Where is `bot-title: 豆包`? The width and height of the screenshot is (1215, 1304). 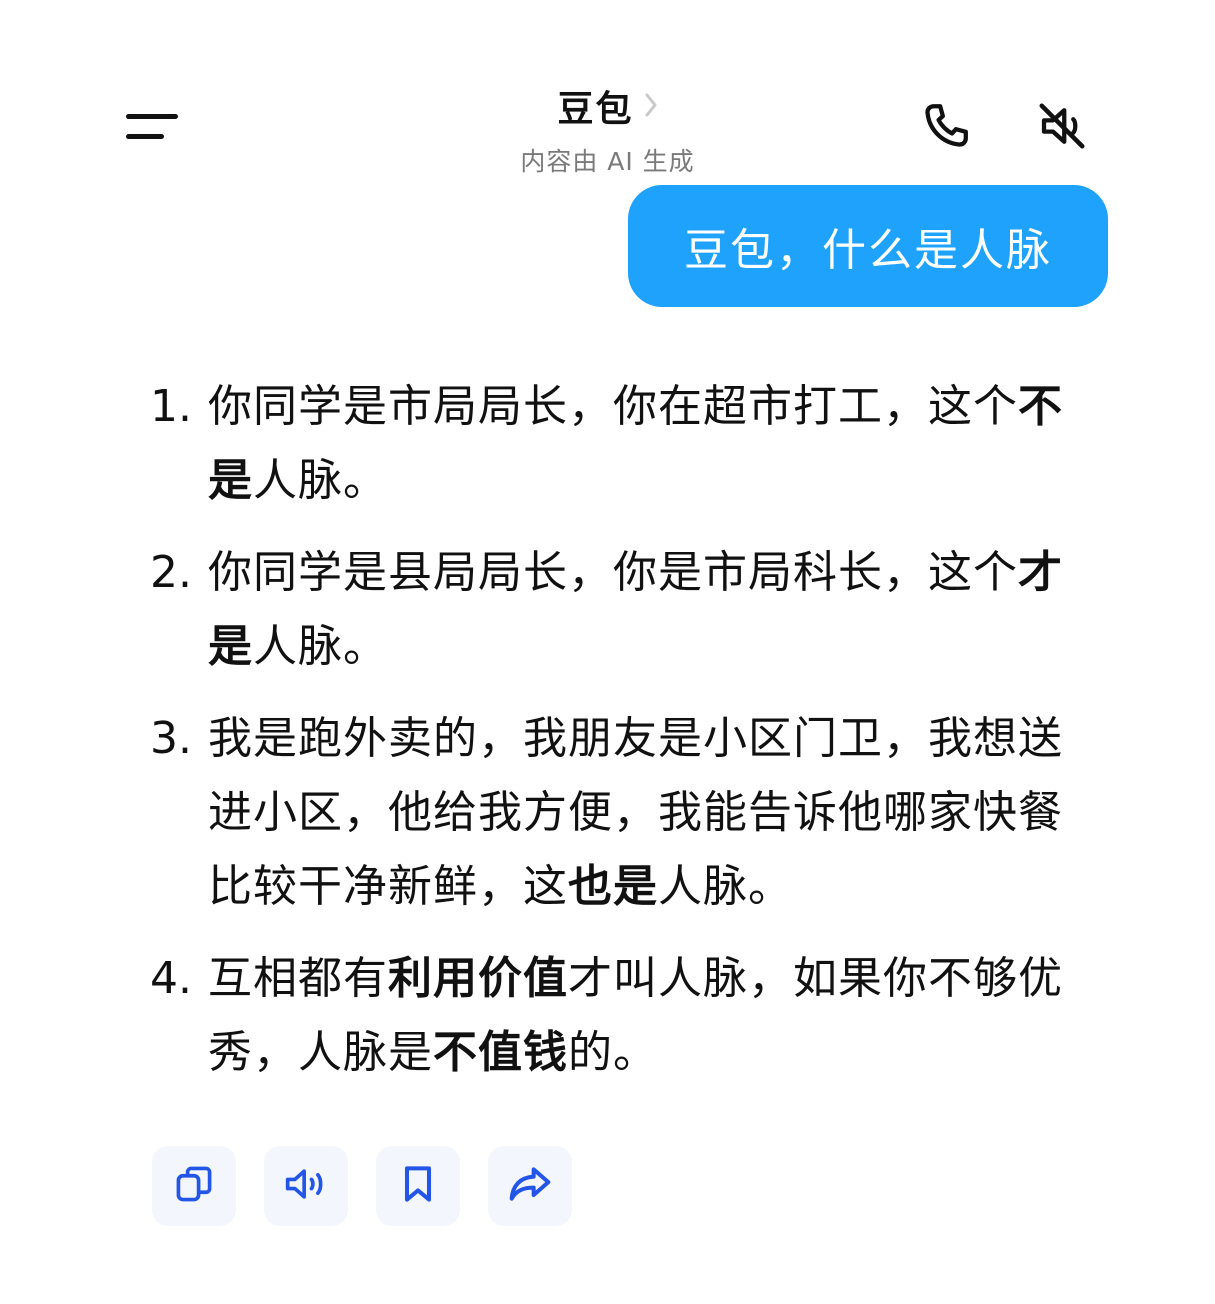 bot-title: 豆包 is located at coordinates (595, 109).